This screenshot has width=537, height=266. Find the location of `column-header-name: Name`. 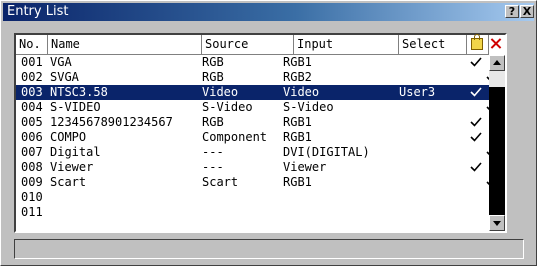

column-header-name: Name is located at coordinates (125, 44).